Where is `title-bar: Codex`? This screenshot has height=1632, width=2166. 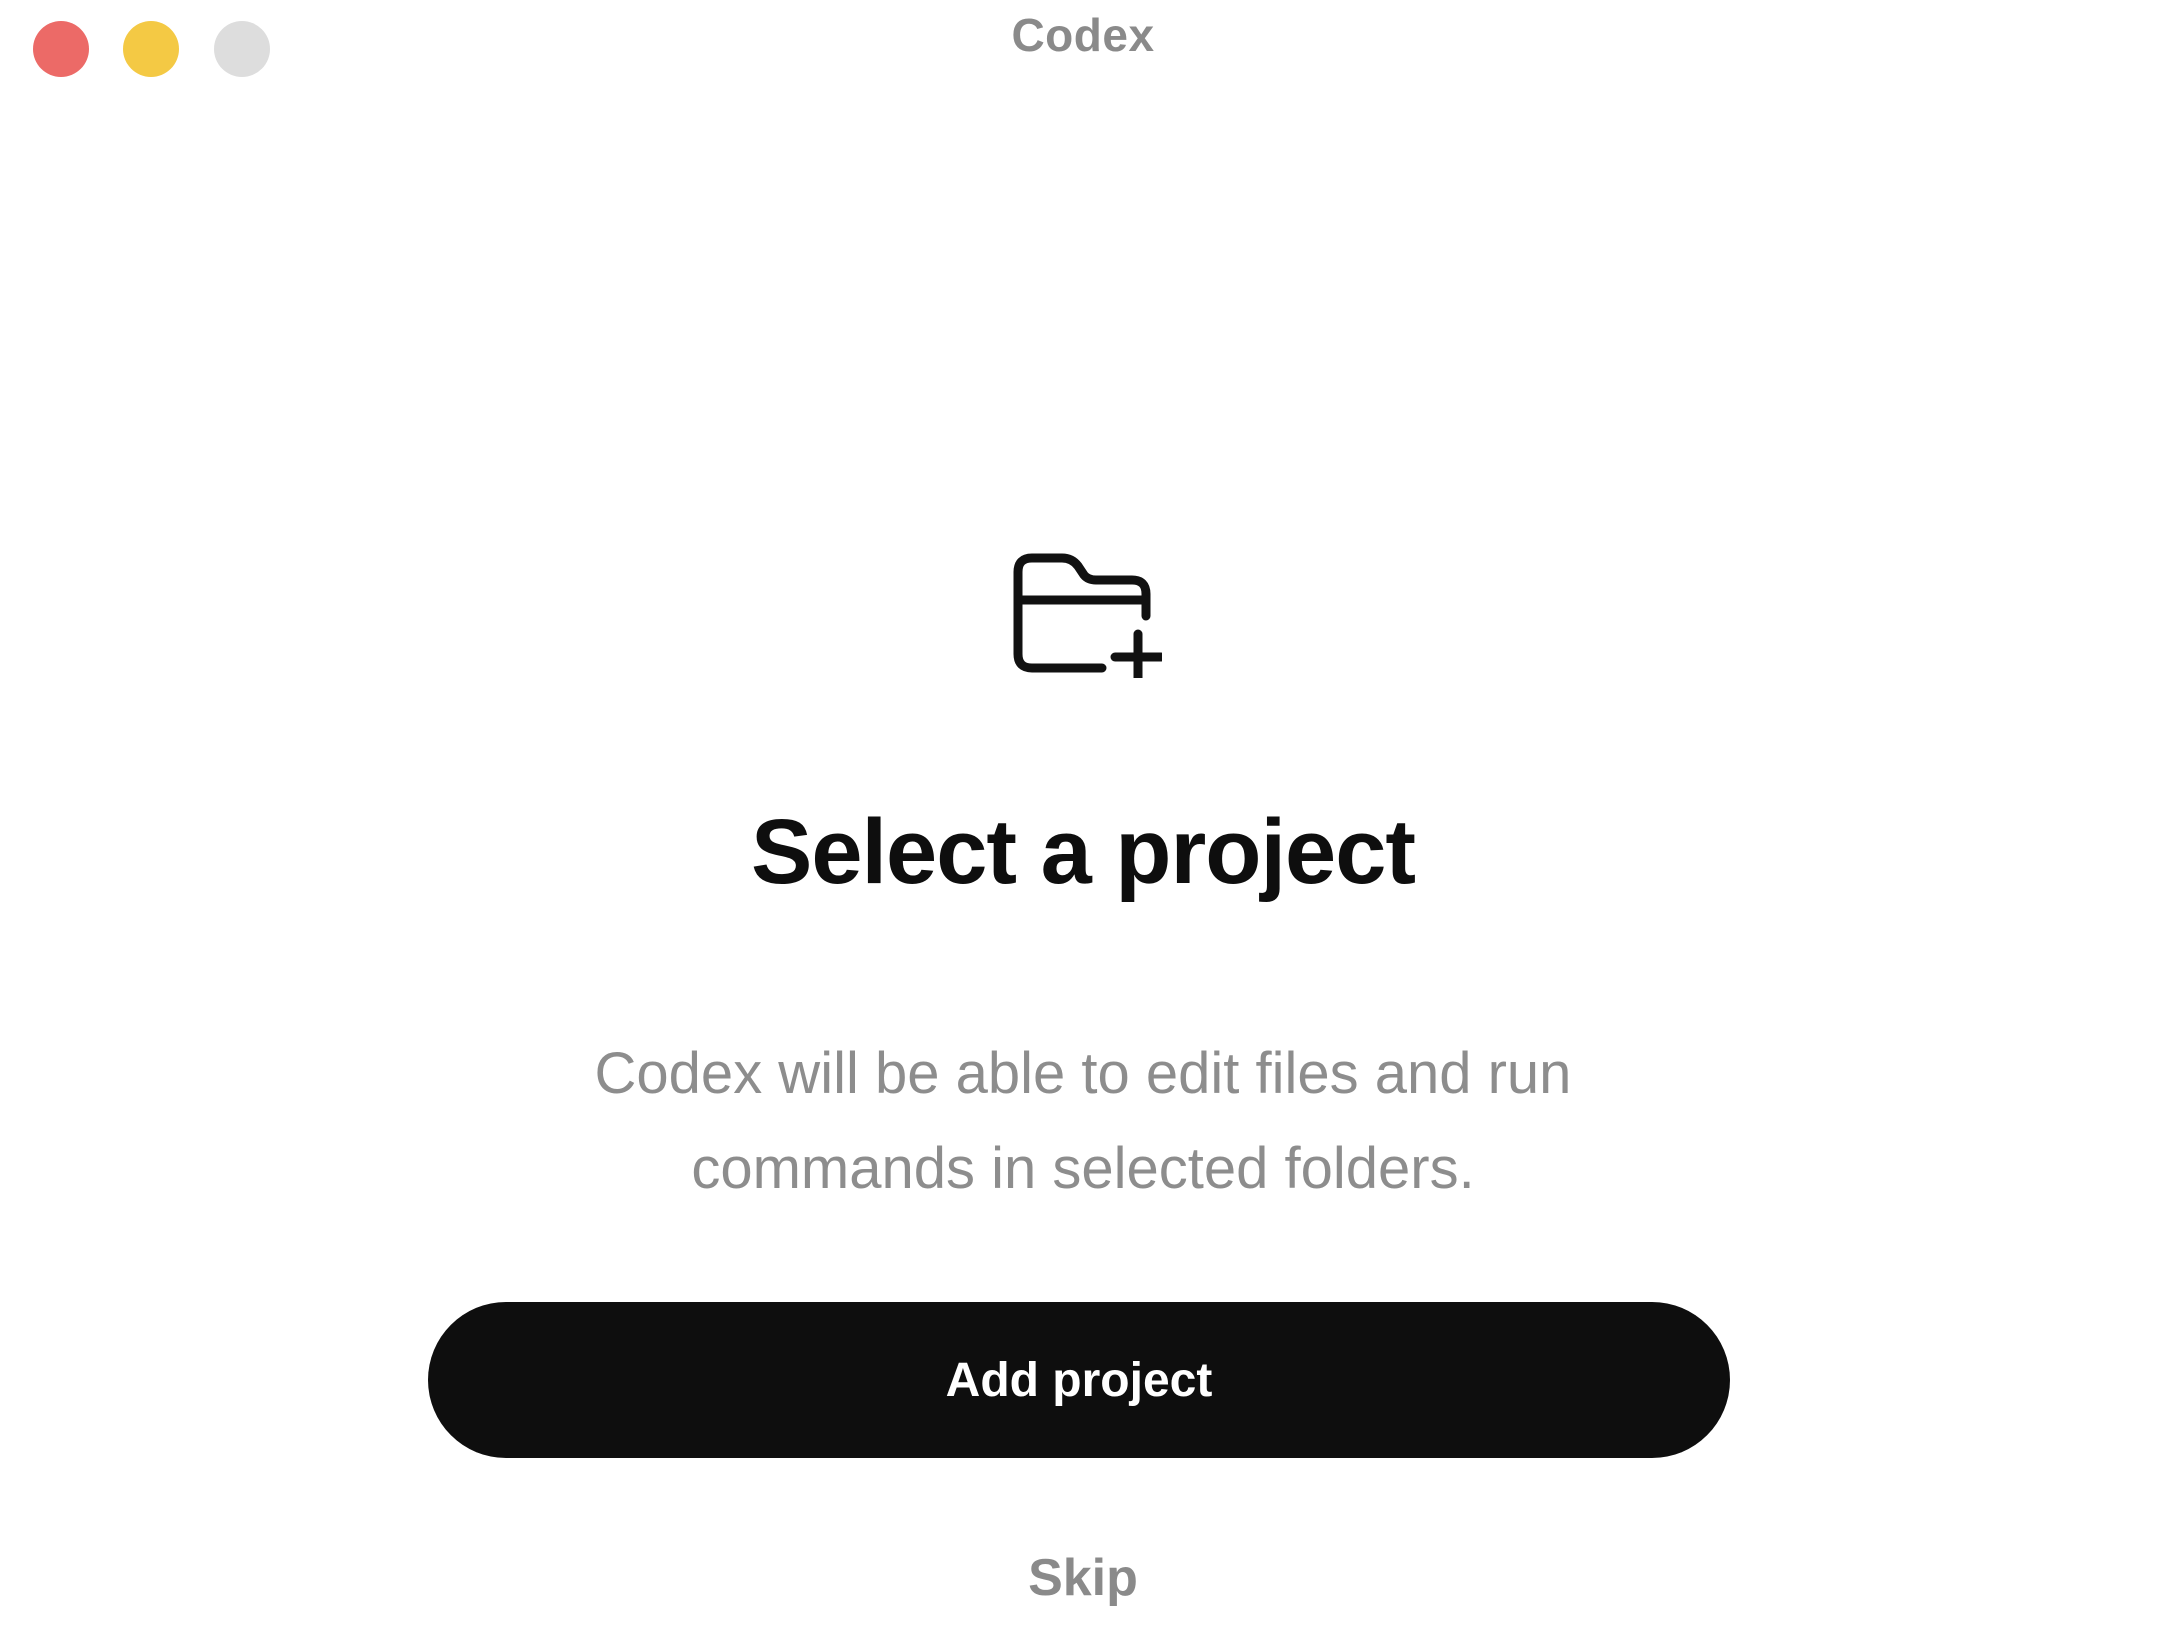
title-bar: Codex is located at coordinates (1083, 55).